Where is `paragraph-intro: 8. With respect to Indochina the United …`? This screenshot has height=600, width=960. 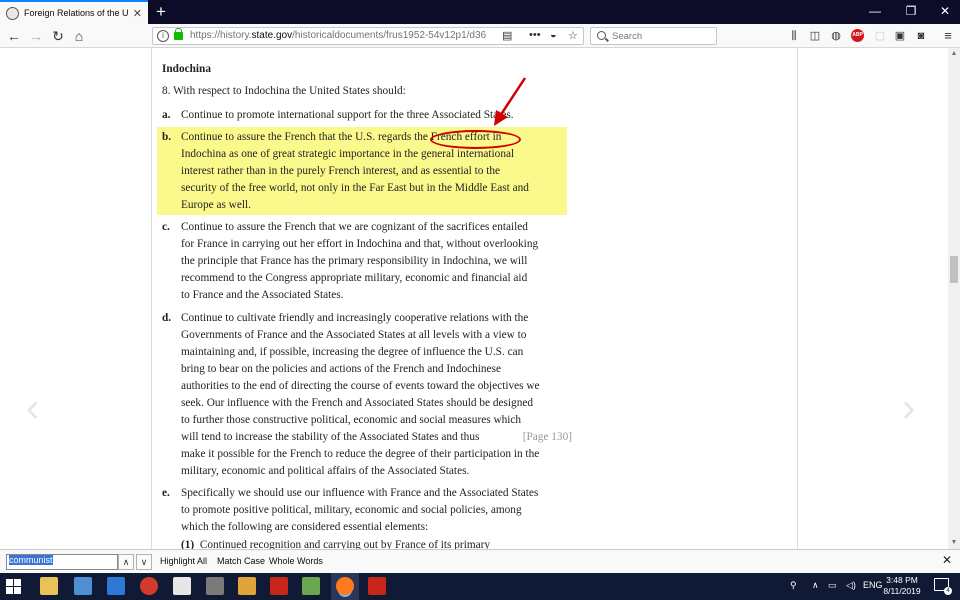 paragraph-intro: 8. With respect to Indochina the United … is located at coordinates (284, 91).